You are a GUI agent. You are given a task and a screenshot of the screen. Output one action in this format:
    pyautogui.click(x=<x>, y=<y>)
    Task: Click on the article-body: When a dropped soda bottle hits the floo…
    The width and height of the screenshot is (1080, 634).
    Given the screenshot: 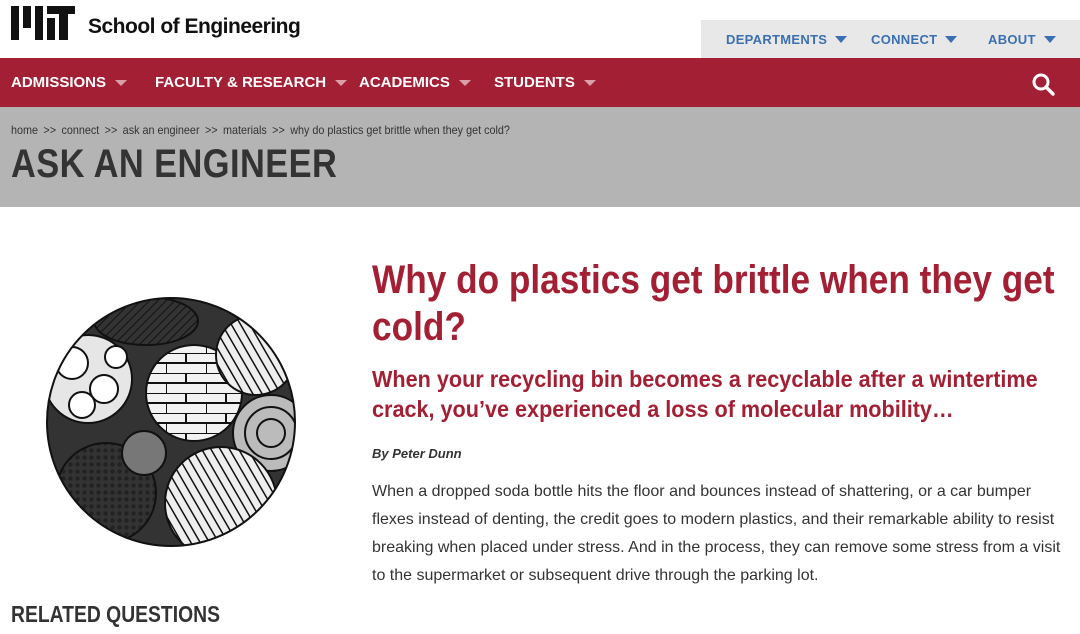 What is the action you would take?
    pyautogui.click(x=716, y=533)
    